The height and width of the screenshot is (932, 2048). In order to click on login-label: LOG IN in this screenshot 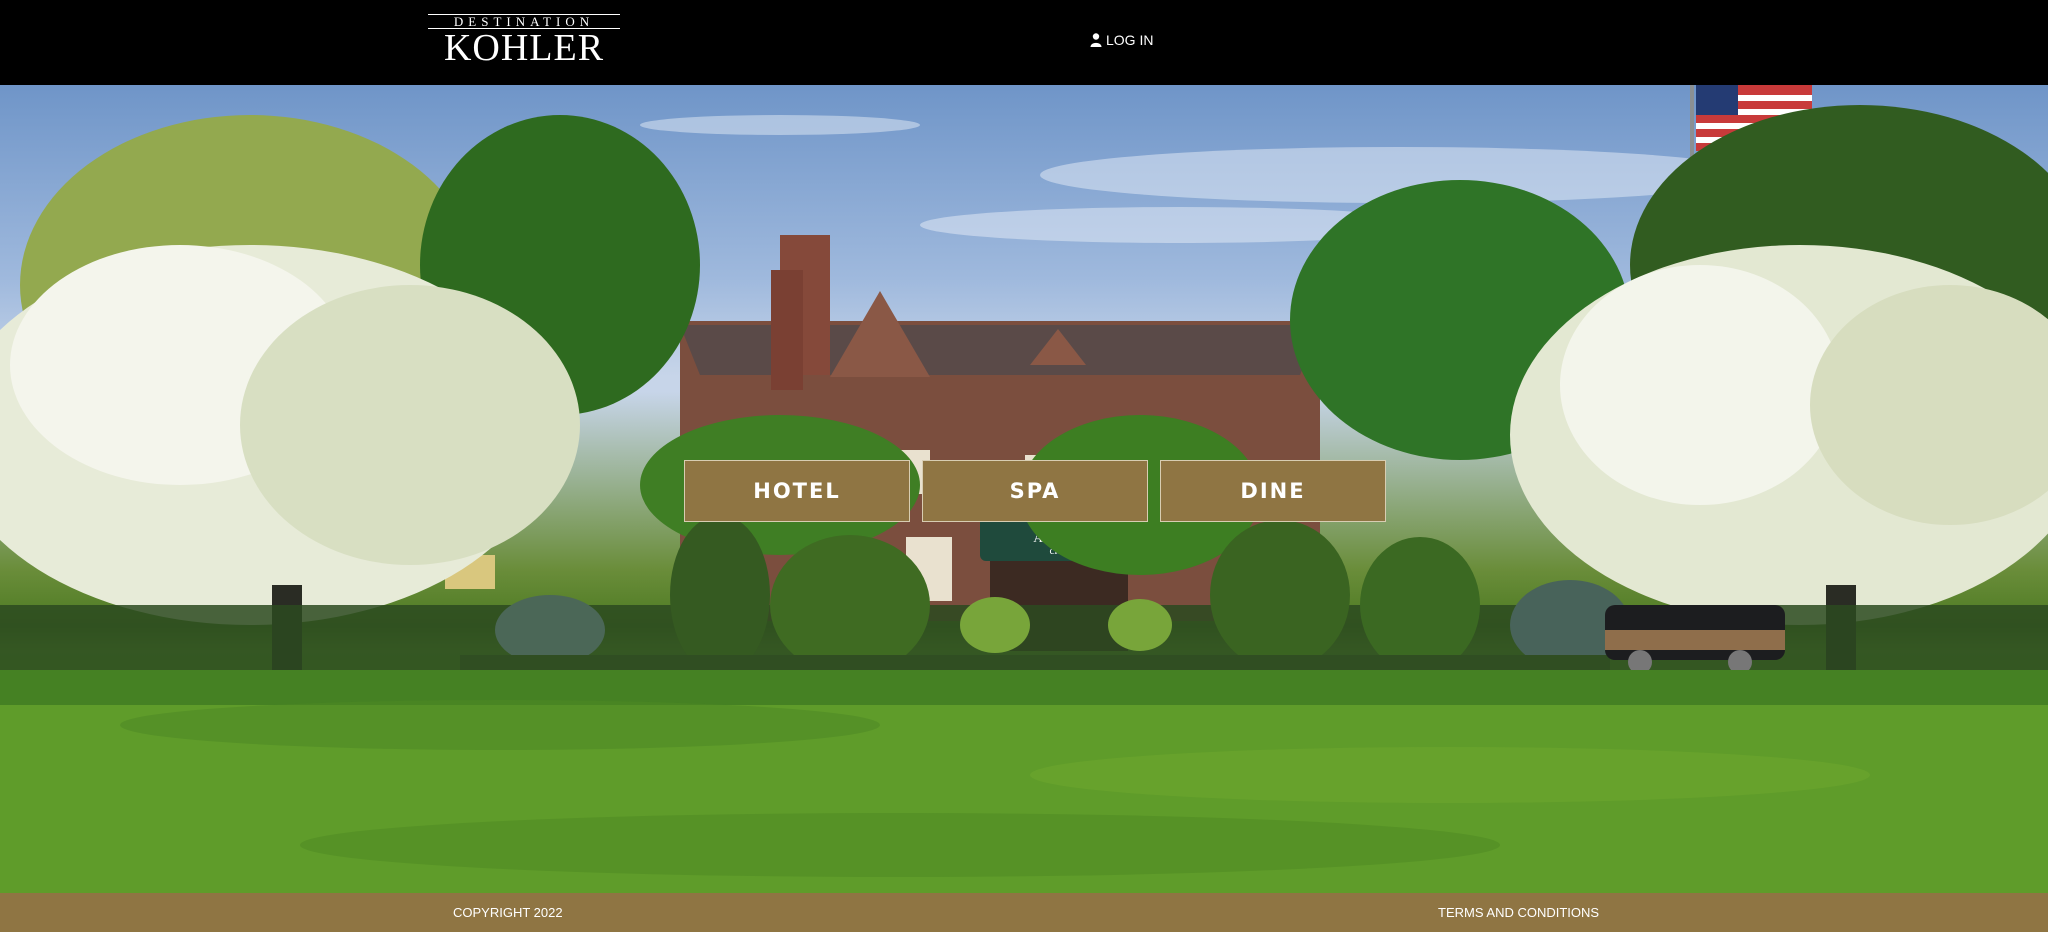, I will do `click(1130, 40)`.